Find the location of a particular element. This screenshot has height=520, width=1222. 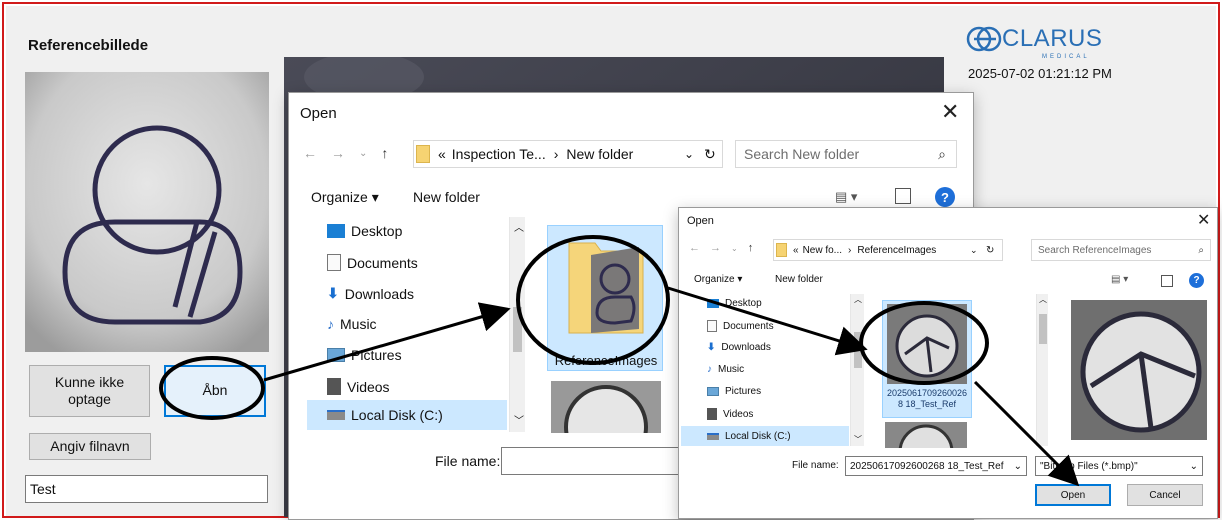

logo-subtitle: MEDICAL is located at coordinates (1066, 57).